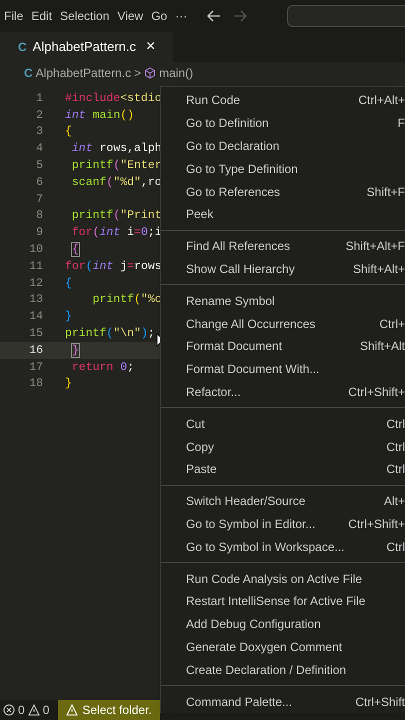  What do you see at coordinates (35, 250) in the screenshot?
I see `line-number: 10` at bounding box center [35, 250].